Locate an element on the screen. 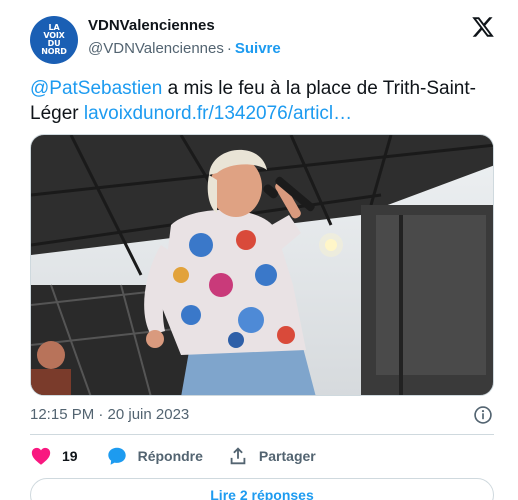 This screenshot has height=500, width=518. like-count: 19 is located at coordinates (70, 456).